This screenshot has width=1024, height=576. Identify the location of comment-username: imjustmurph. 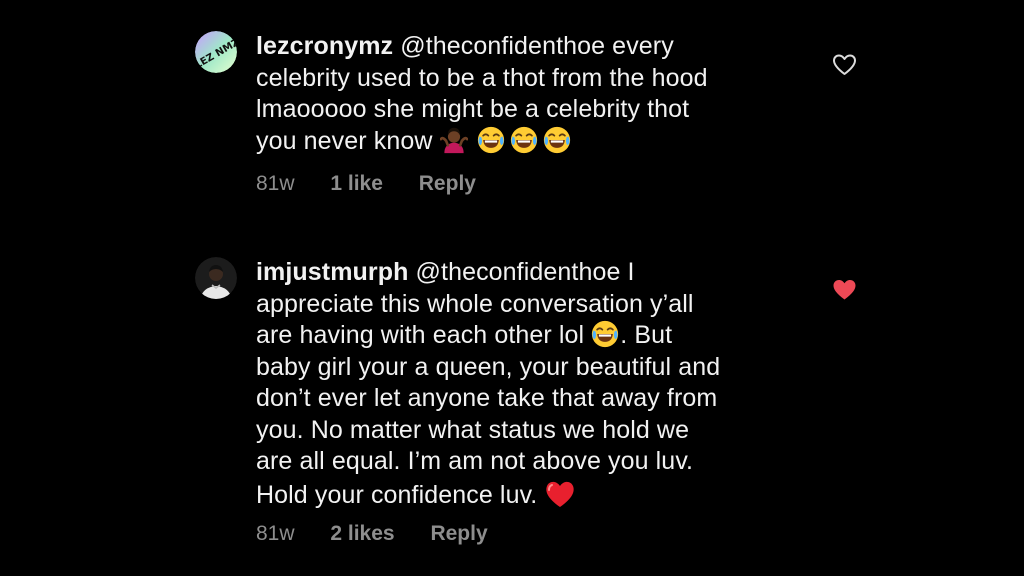
(332, 272).